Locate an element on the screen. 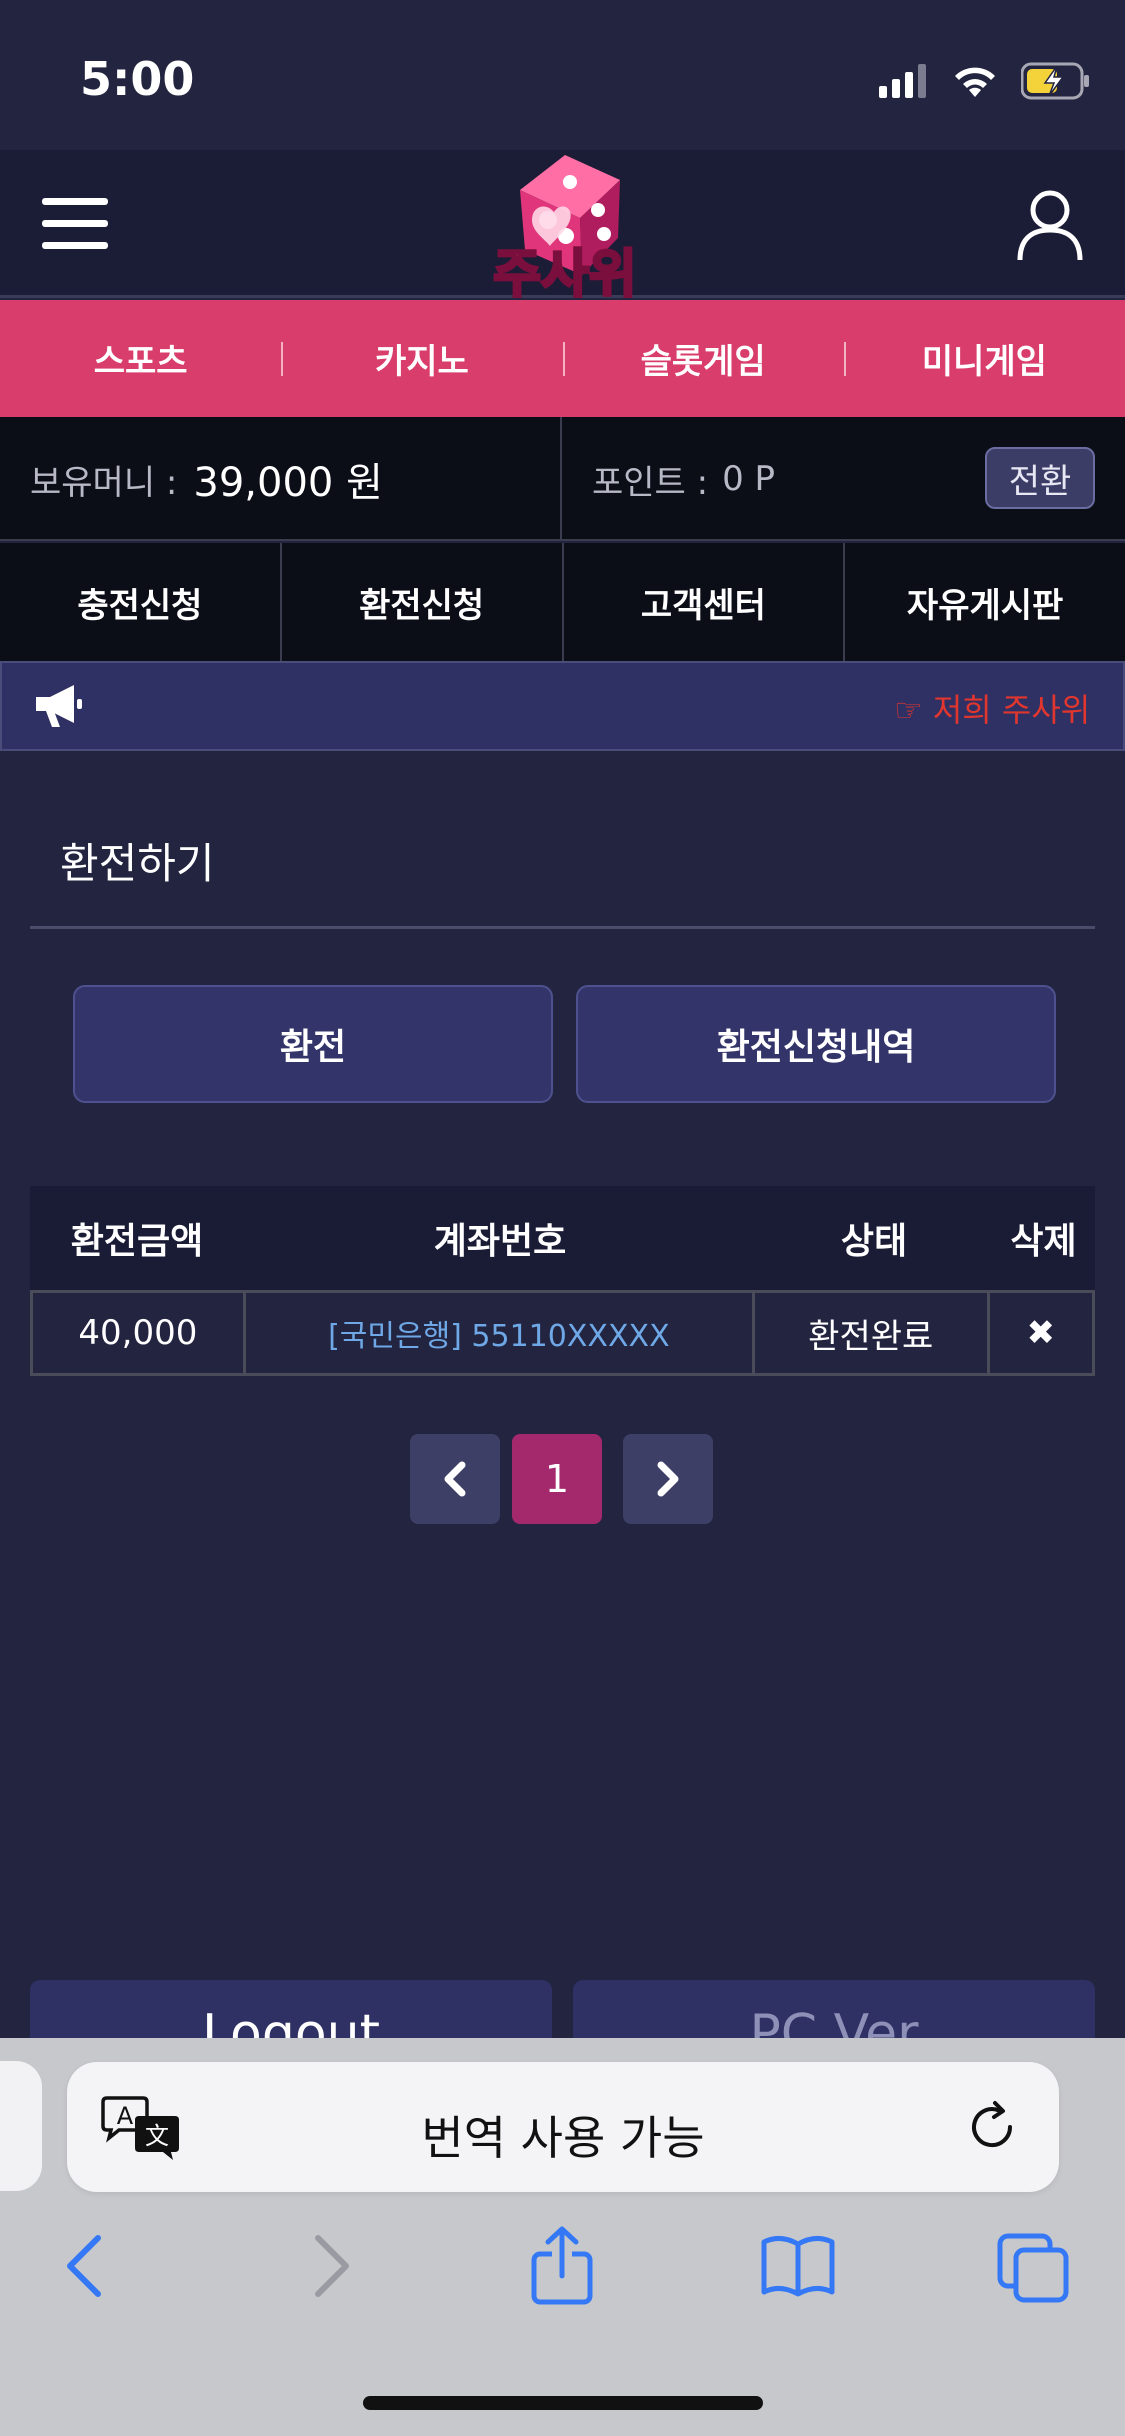  chevron-right-icon is located at coordinates (668, 1479).